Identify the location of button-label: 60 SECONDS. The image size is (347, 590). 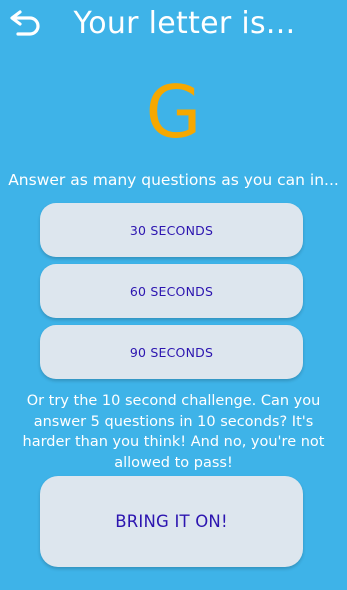
(171, 291).